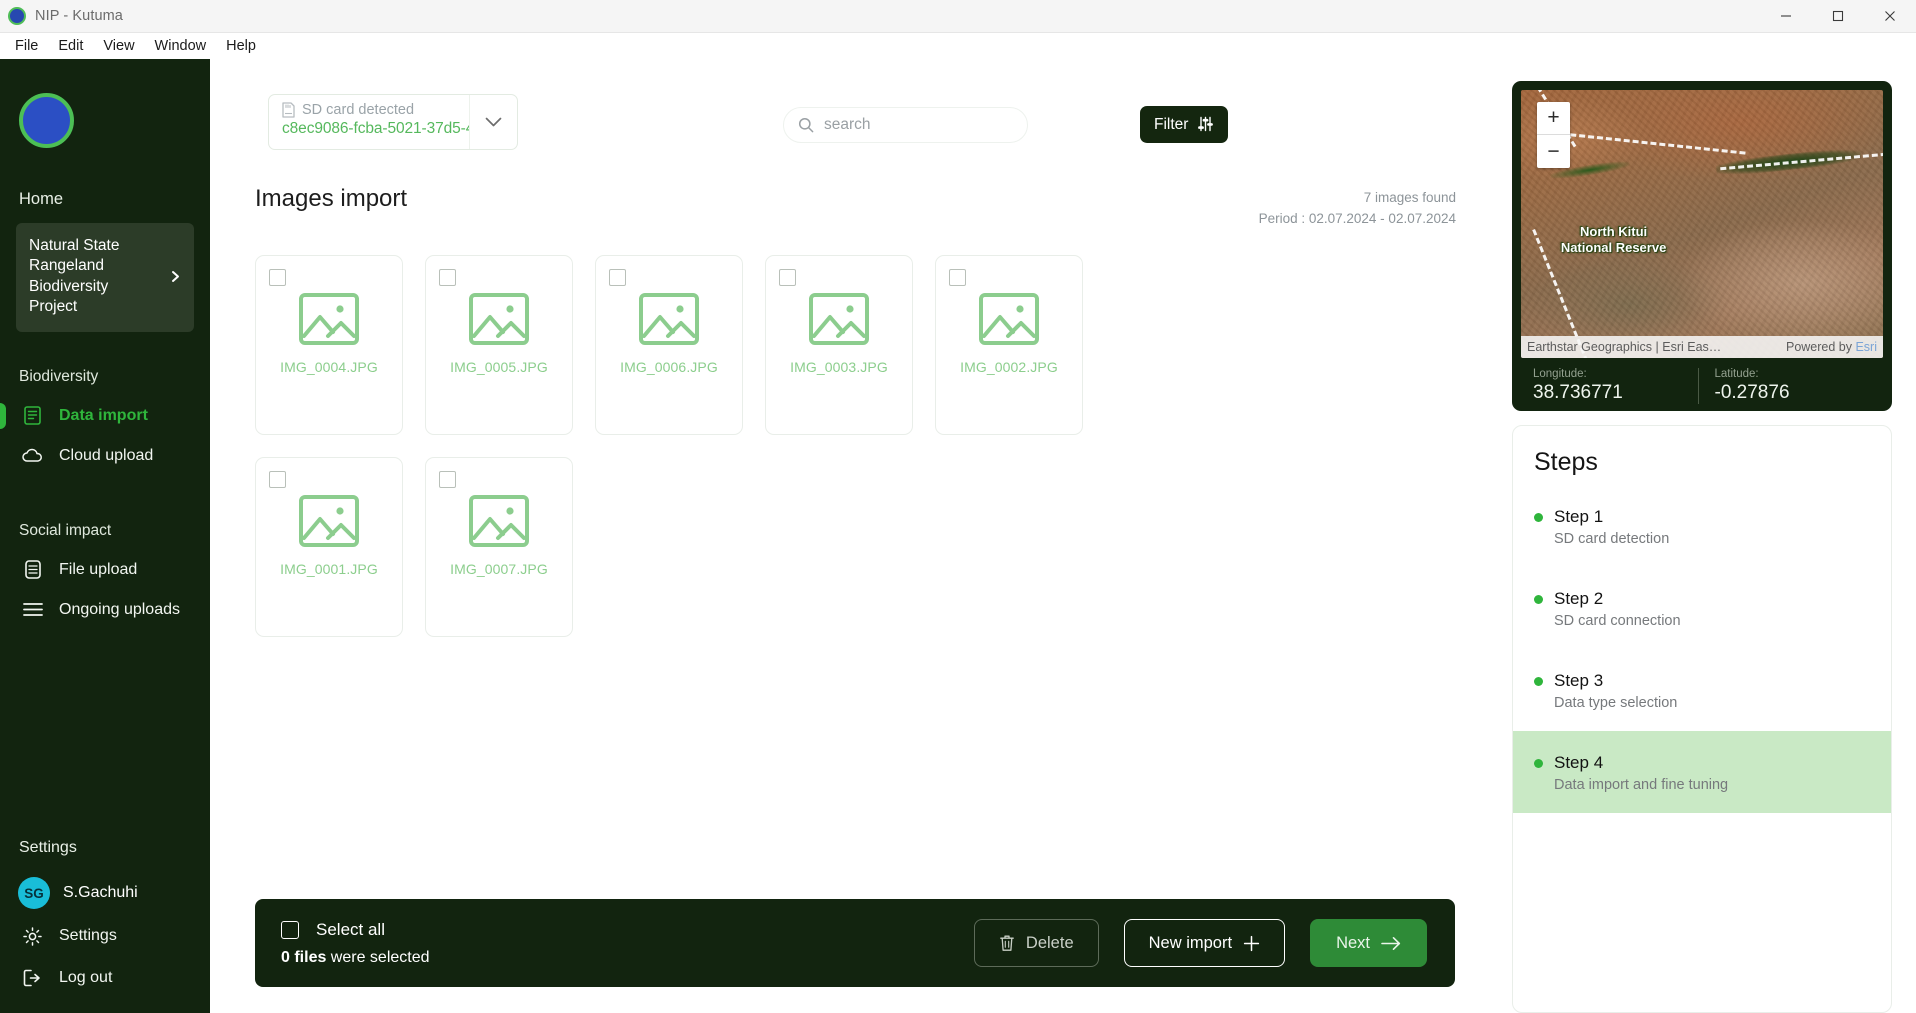 Image resolution: width=1916 pixels, height=1013 pixels. I want to click on delete-label: Delete, so click(1049, 942).